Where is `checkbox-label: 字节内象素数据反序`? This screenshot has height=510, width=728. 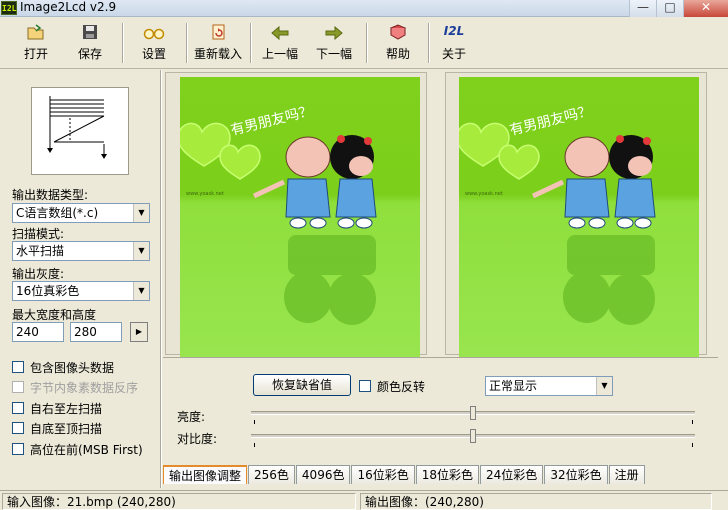
checkbox-label: 字节内象素数据反序 is located at coordinates (84, 387).